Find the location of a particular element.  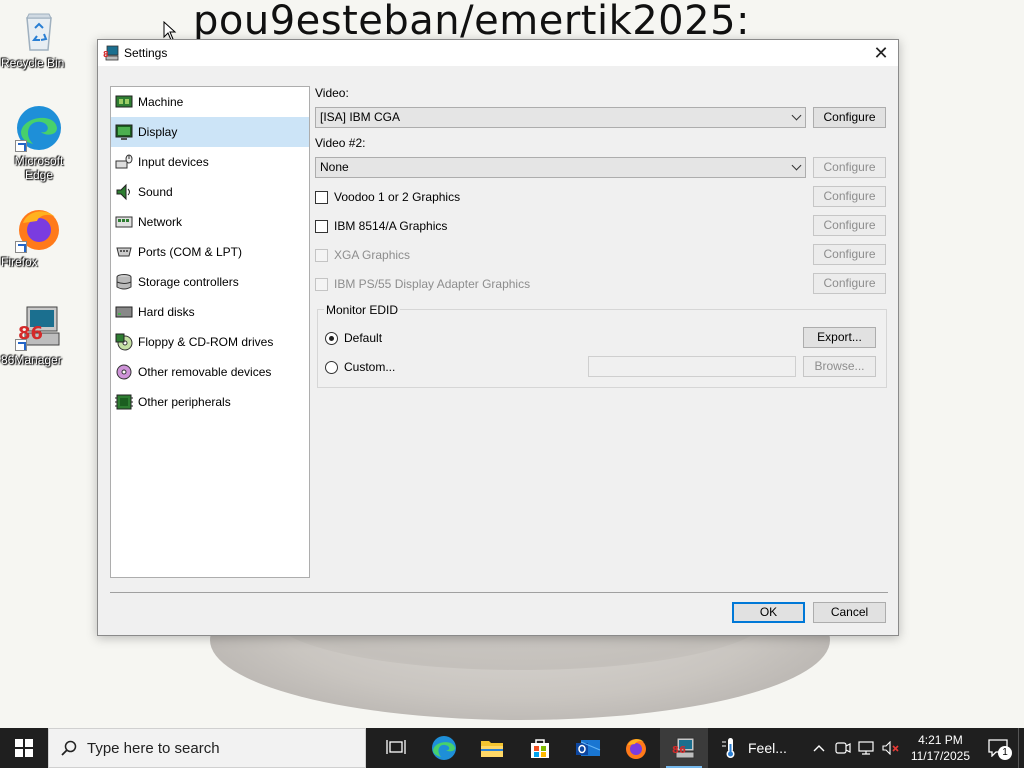

sidebar-item-hard-disks: Hard disks is located at coordinates (210, 312).